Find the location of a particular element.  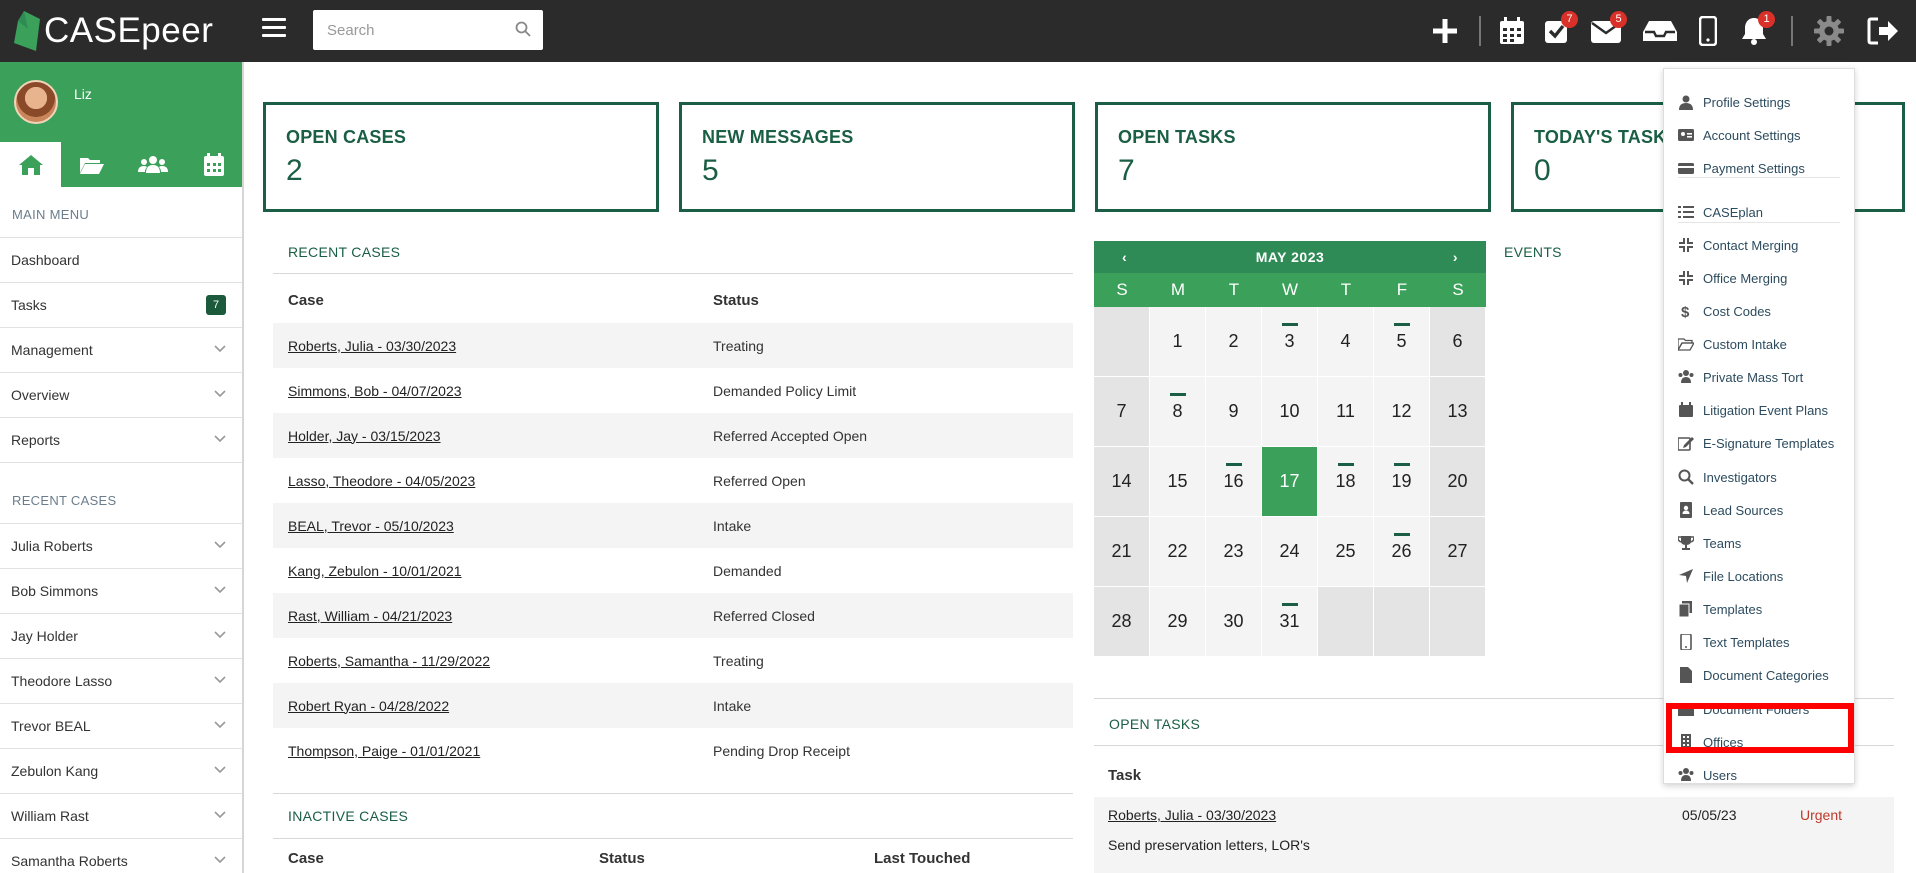

calendar-day: 3 is located at coordinates (1290, 342).